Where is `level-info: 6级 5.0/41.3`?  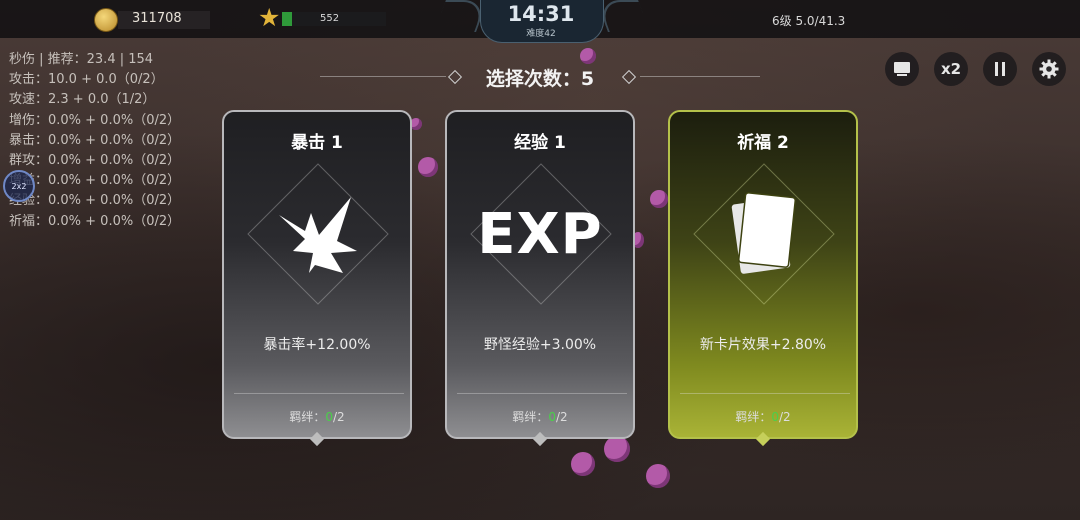
level-info: 6级 5.0/41.3 is located at coordinates (809, 21).